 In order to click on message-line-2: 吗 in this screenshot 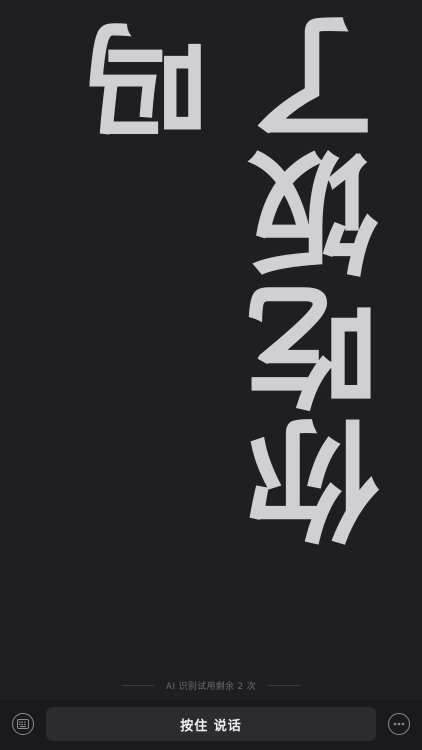, I will do `click(158, 81)`.